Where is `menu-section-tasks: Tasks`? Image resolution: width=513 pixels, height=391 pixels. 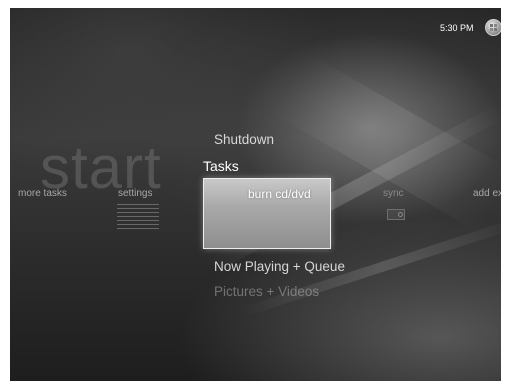 menu-section-tasks: Tasks is located at coordinates (221, 166).